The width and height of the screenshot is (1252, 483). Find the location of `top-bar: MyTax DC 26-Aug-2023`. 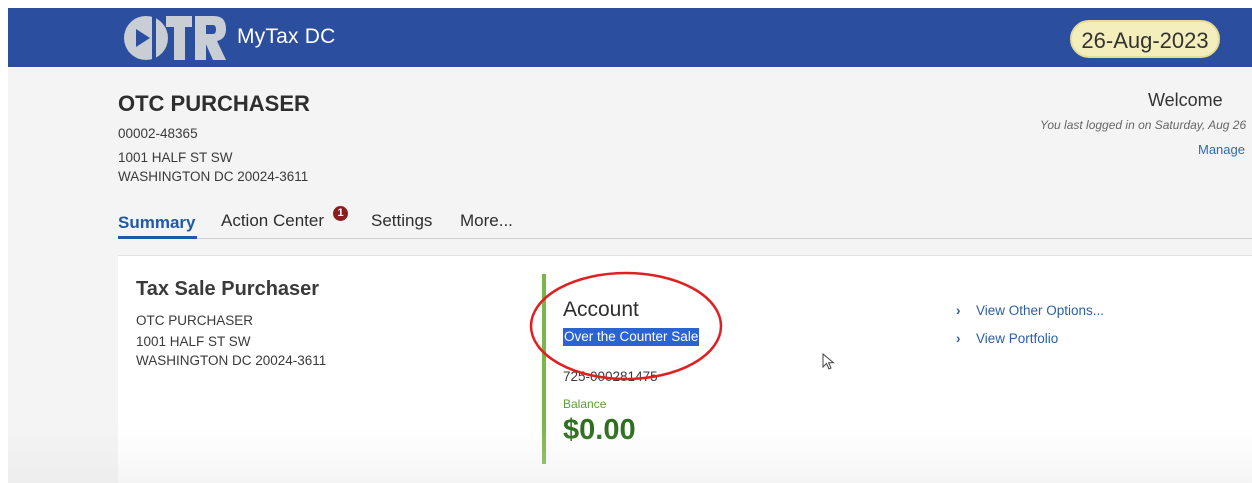

top-bar: MyTax DC 26-Aug-2023 is located at coordinates (630, 37).